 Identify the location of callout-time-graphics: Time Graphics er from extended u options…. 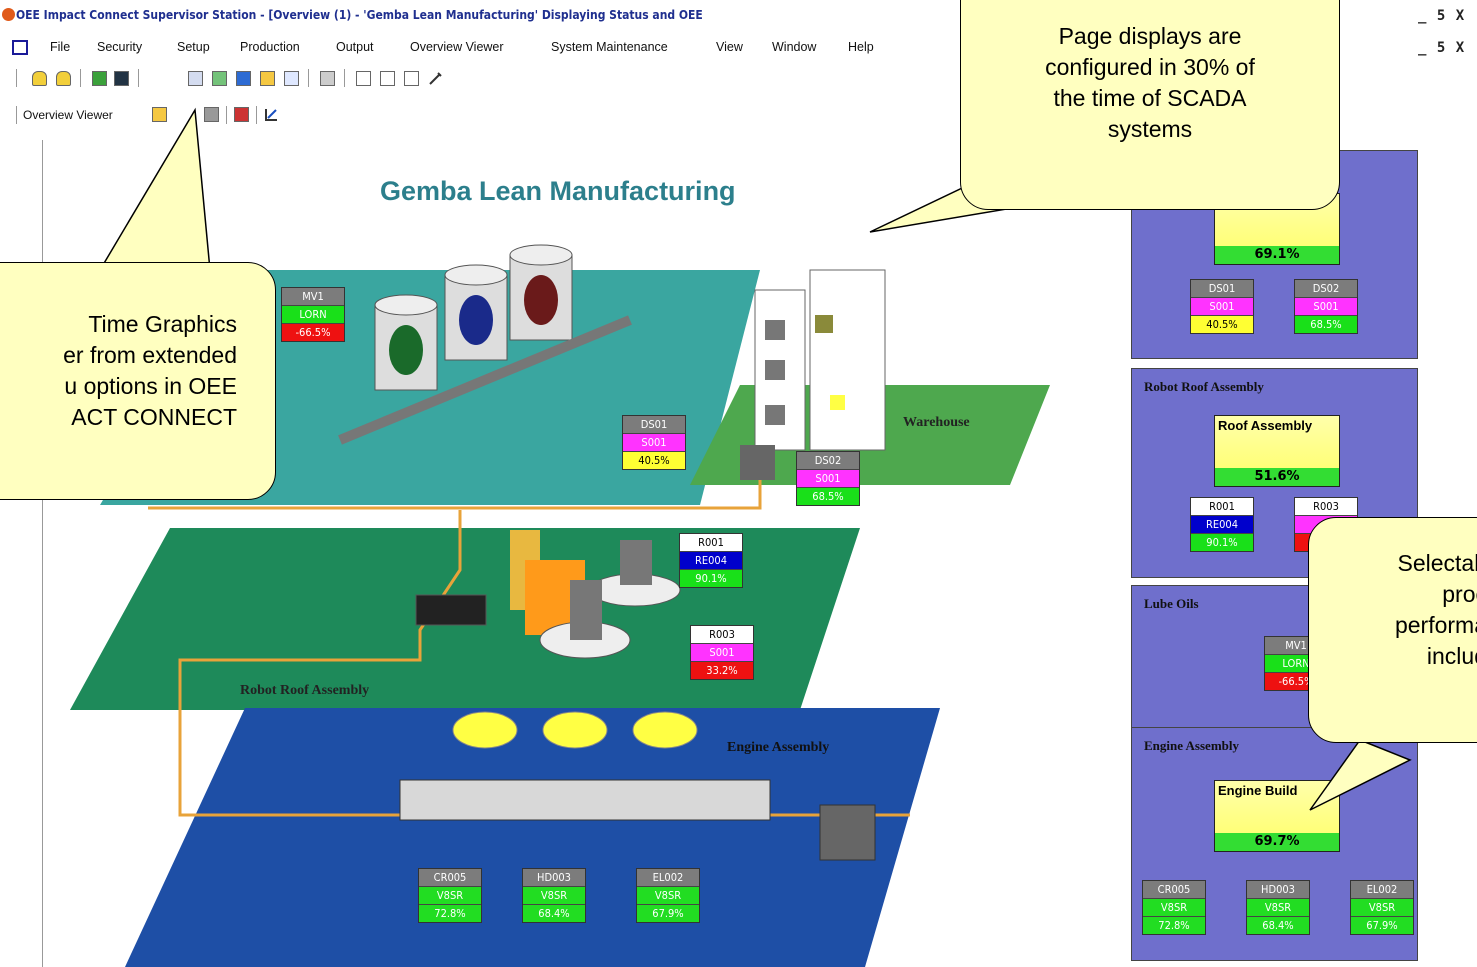
(138, 381).